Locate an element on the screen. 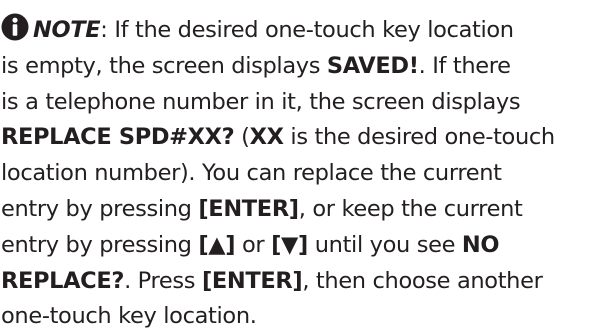  note-label: NOTE is located at coordinates (67, 30).